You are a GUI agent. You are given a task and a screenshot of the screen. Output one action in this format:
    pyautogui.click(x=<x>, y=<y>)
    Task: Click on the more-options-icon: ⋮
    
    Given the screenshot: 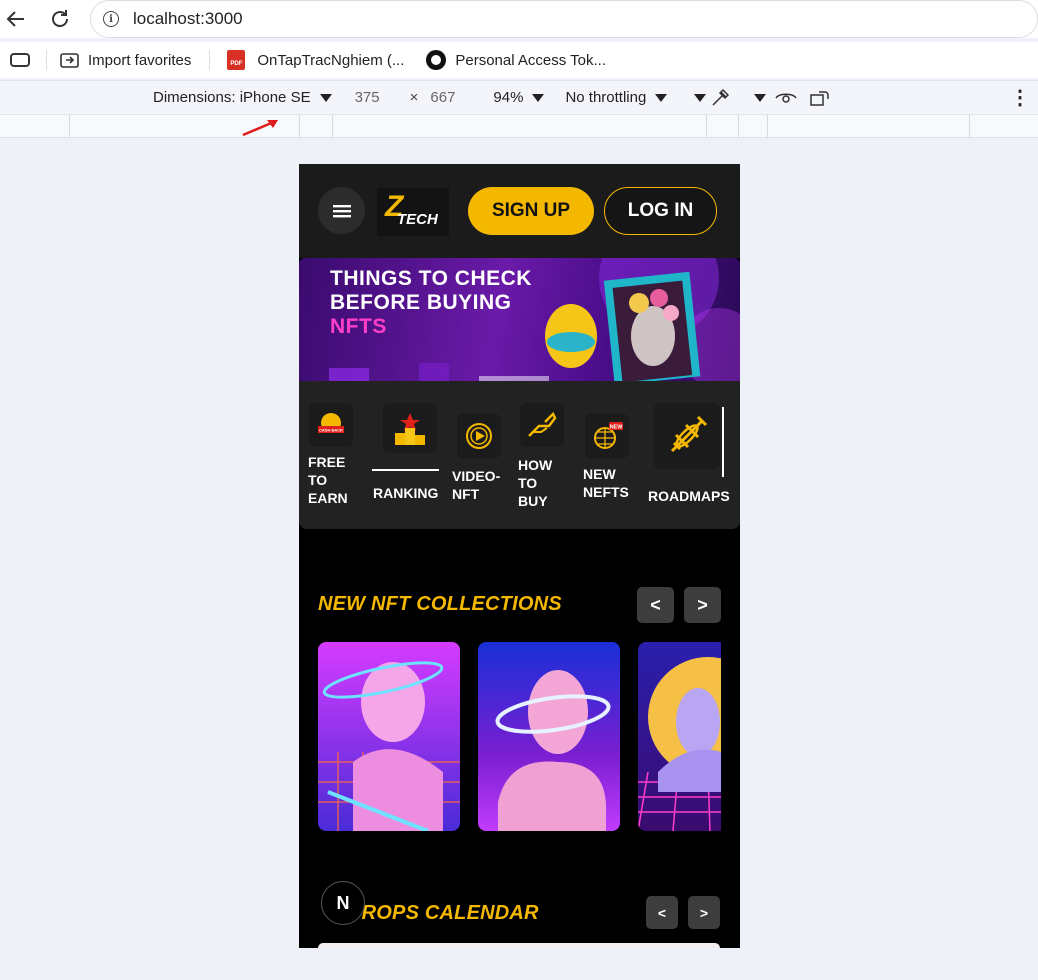 What is the action you would take?
    pyautogui.click(x=1020, y=97)
    